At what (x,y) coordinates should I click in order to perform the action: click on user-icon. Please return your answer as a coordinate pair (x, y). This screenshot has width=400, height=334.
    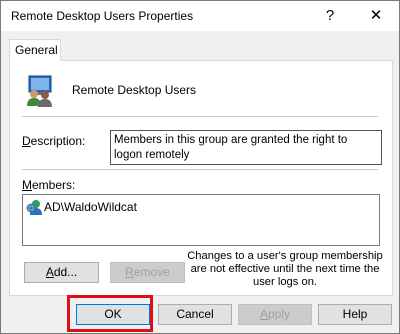
    Looking at the image, I should click on (34, 208).